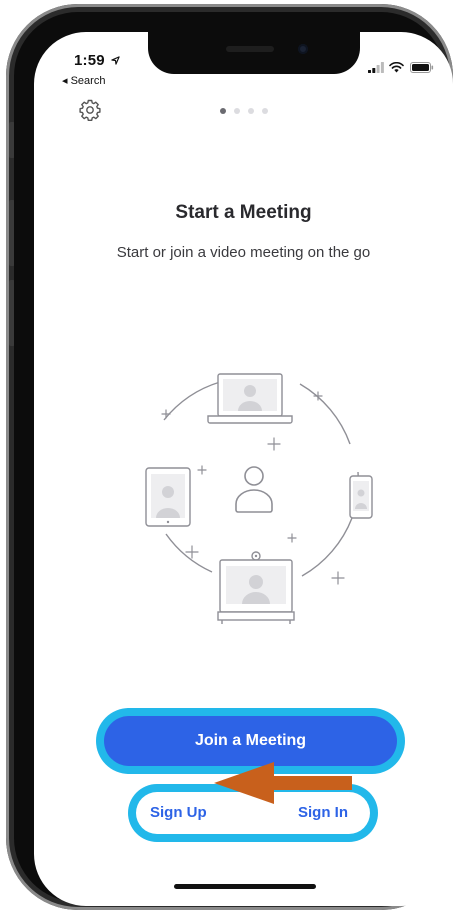 This screenshot has height=915, width=459. Describe the element at coordinates (323, 812) in the screenshot. I see `sign-in-button: Sign In` at that location.